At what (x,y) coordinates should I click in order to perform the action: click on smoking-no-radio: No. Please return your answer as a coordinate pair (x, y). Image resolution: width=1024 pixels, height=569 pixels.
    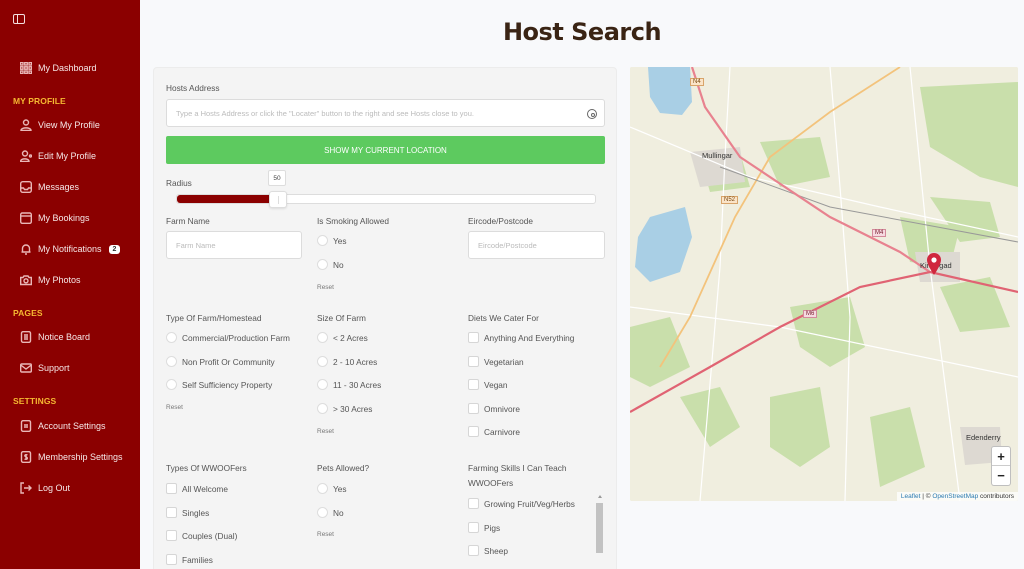
    Looking at the image, I should click on (330, 264).